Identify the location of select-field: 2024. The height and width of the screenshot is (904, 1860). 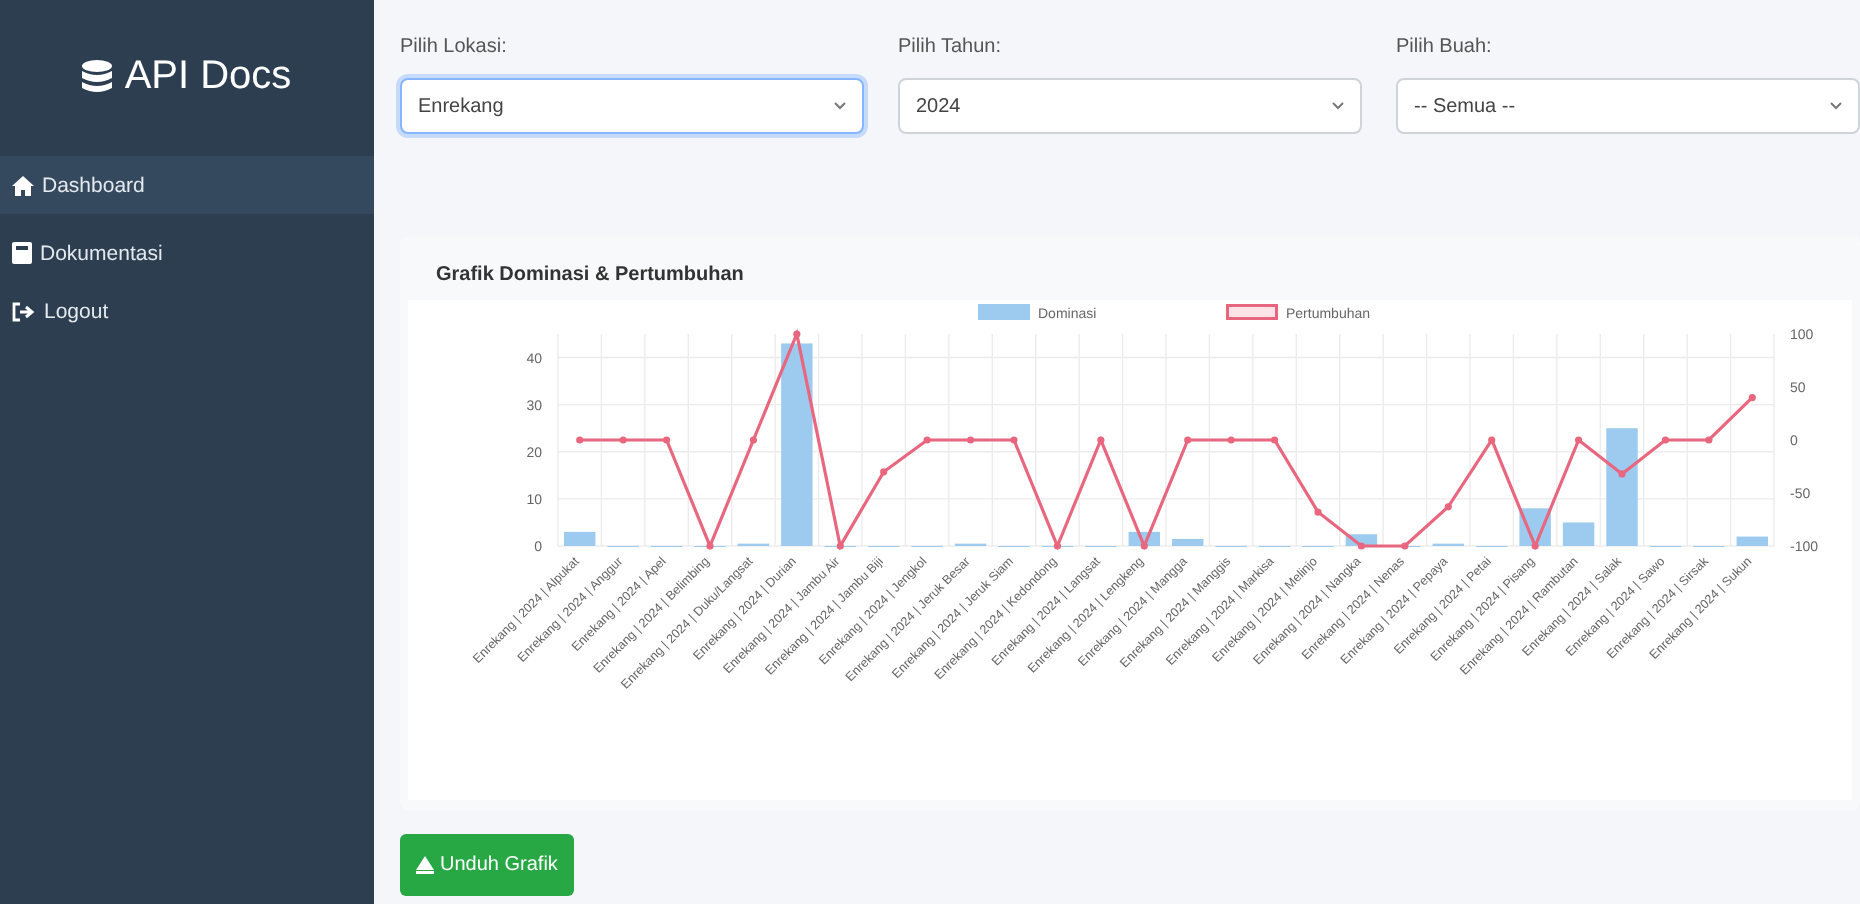
(1130, 106).